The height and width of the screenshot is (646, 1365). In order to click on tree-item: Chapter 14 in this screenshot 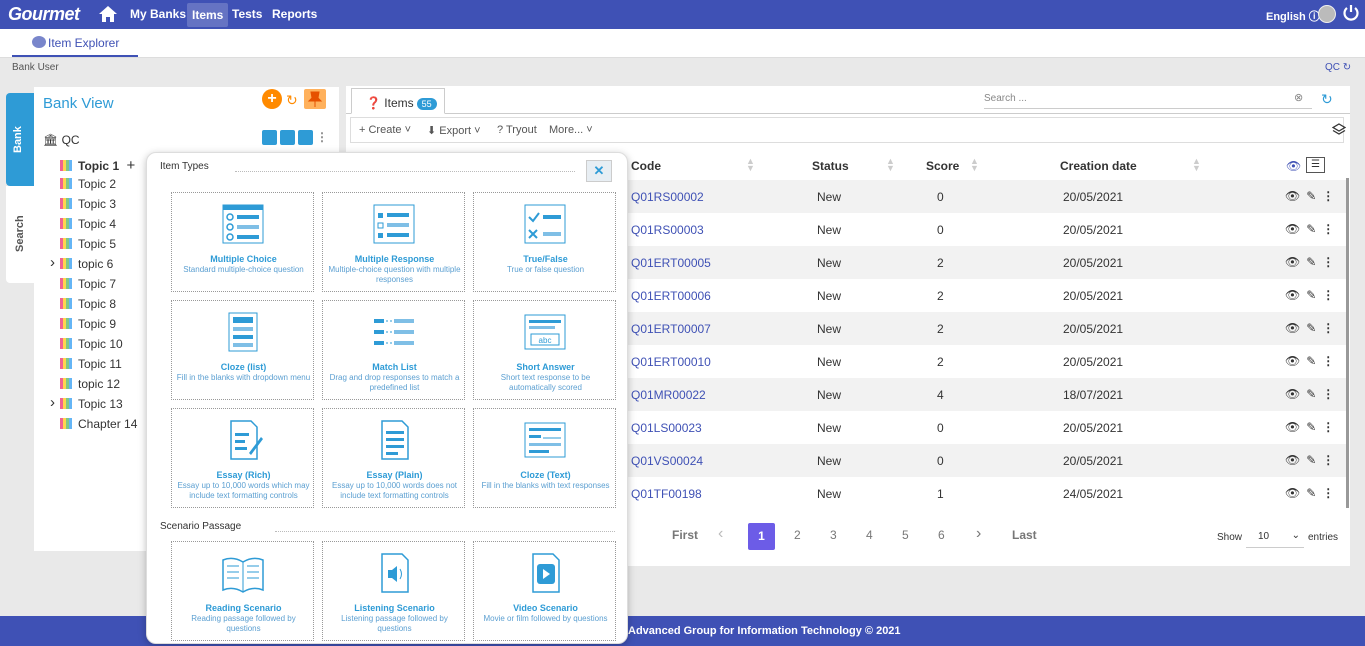, I will do `click(98, 424)`.